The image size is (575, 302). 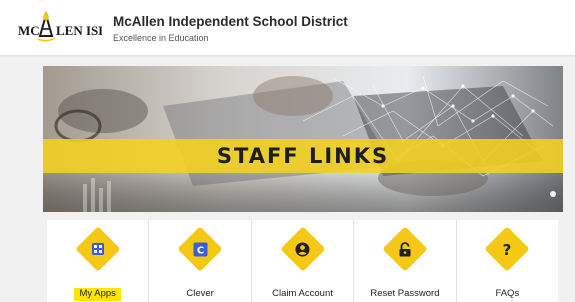 I want to click on tile-label: My Apps, so click(x=97, y=294).